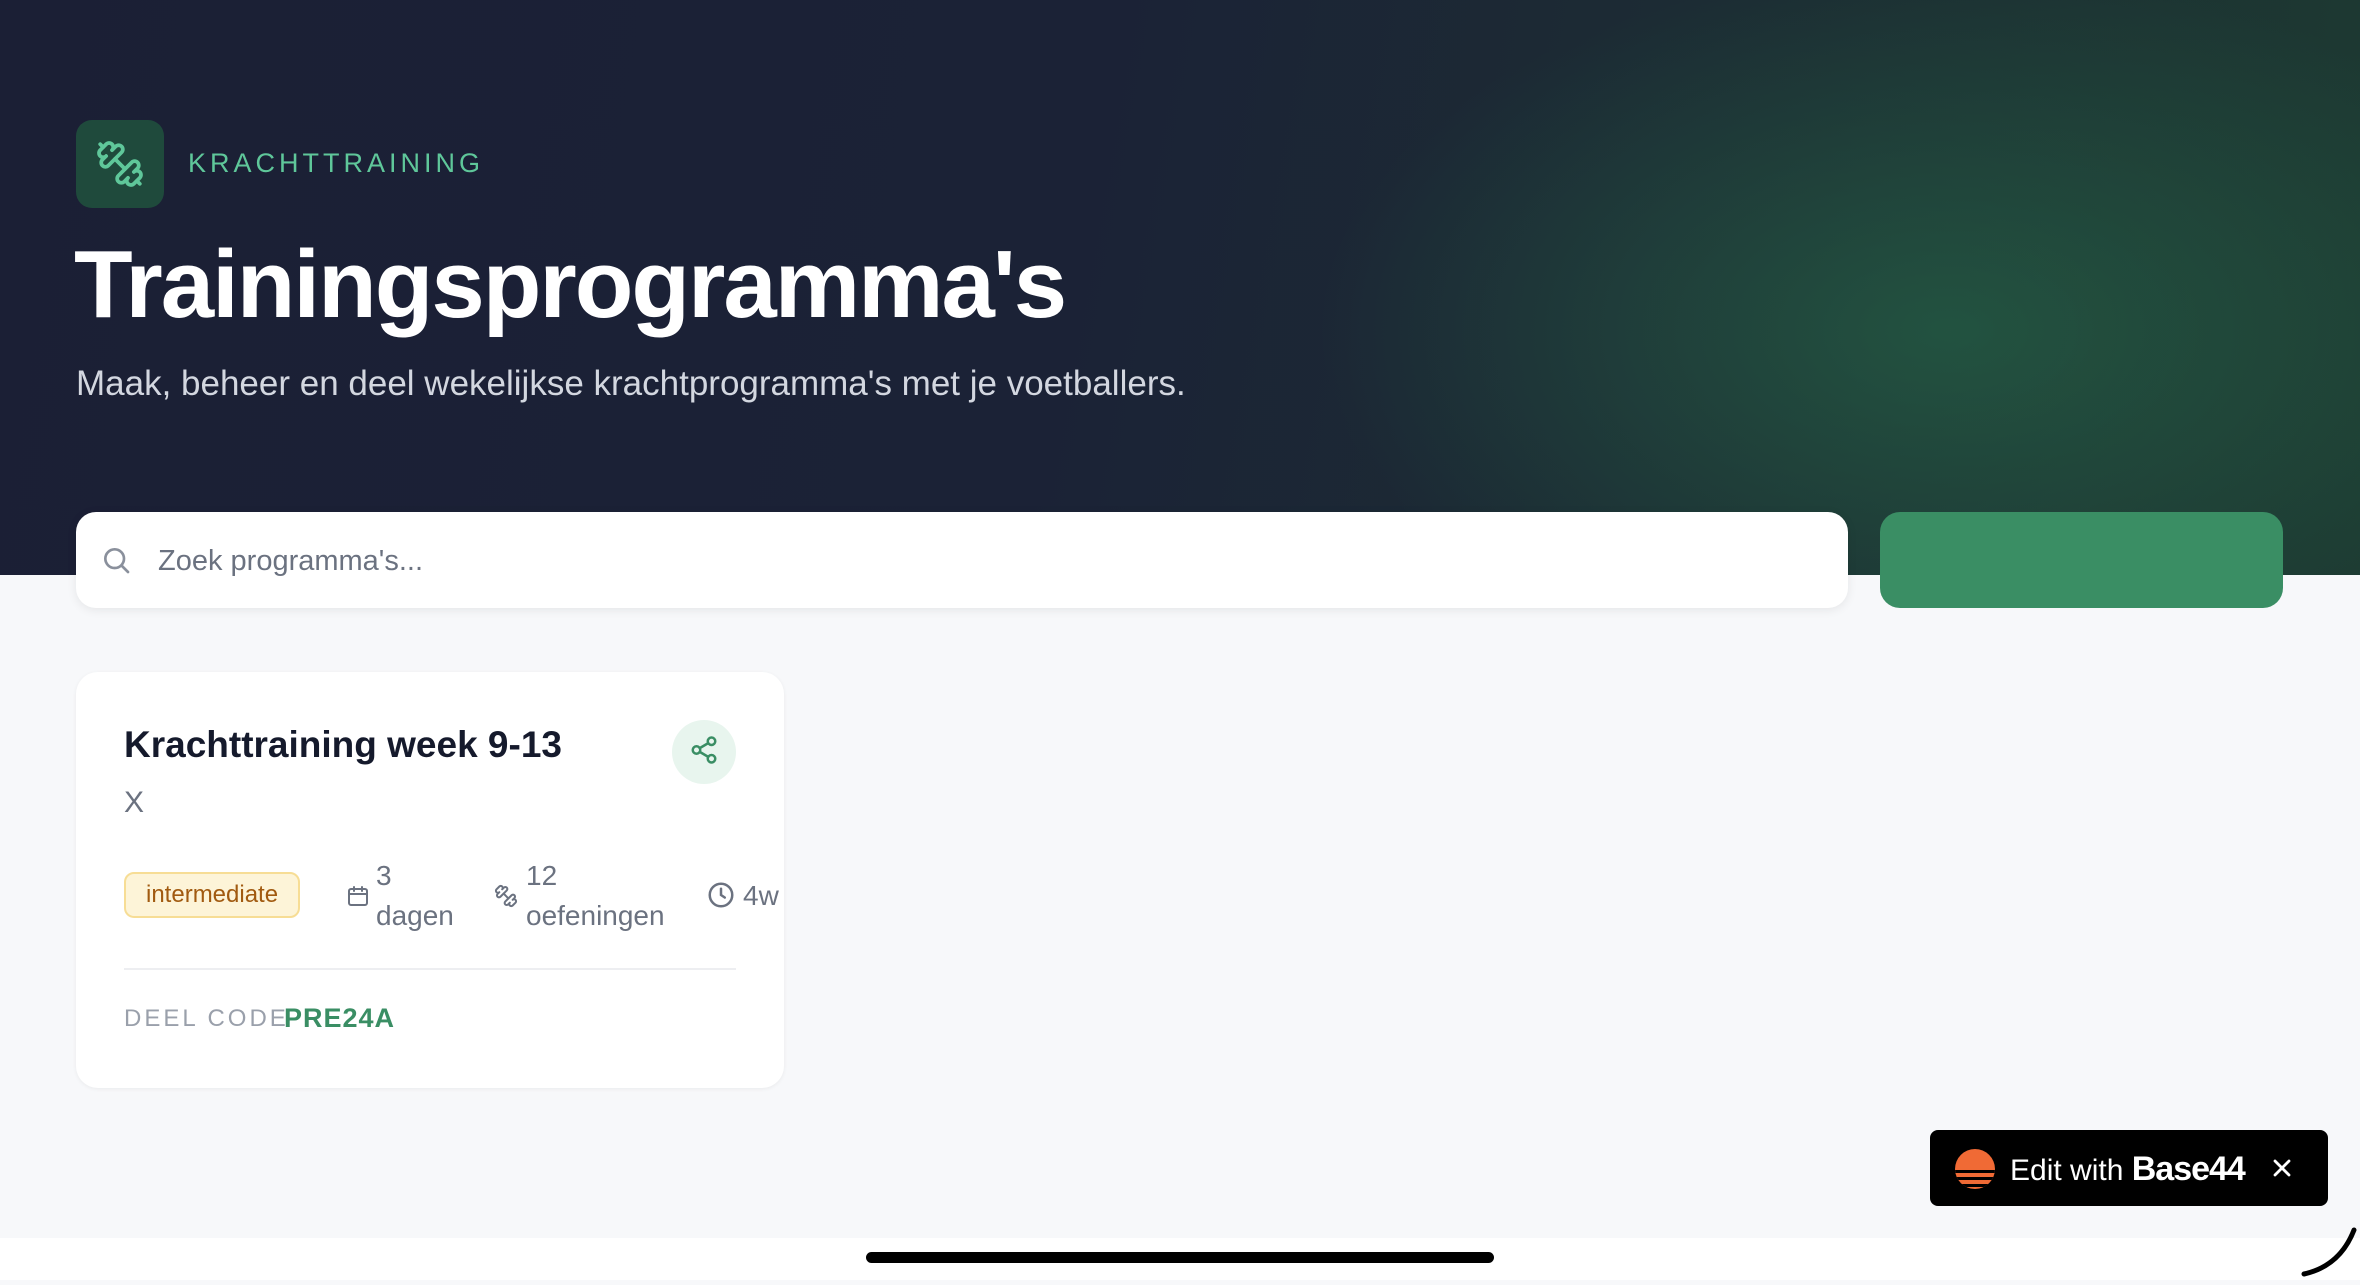 This screenshot has height=1285, width=2360. What do you see at coordinates (340, 1018) in the screenshot?
I see `share-code: PRE24A` at bounding box center [340, 1018].